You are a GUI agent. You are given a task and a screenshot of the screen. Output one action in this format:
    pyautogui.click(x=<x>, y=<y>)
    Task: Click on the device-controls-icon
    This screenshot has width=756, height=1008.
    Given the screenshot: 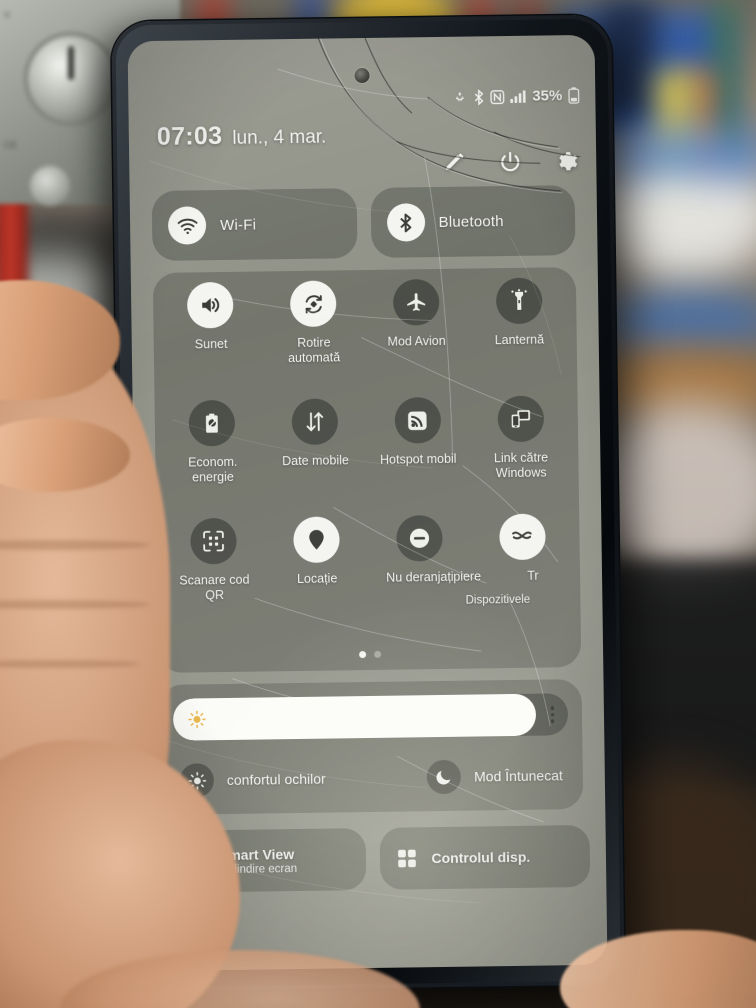 What is the action you would take?
    pyautogui.click(x=406, y=858)
    